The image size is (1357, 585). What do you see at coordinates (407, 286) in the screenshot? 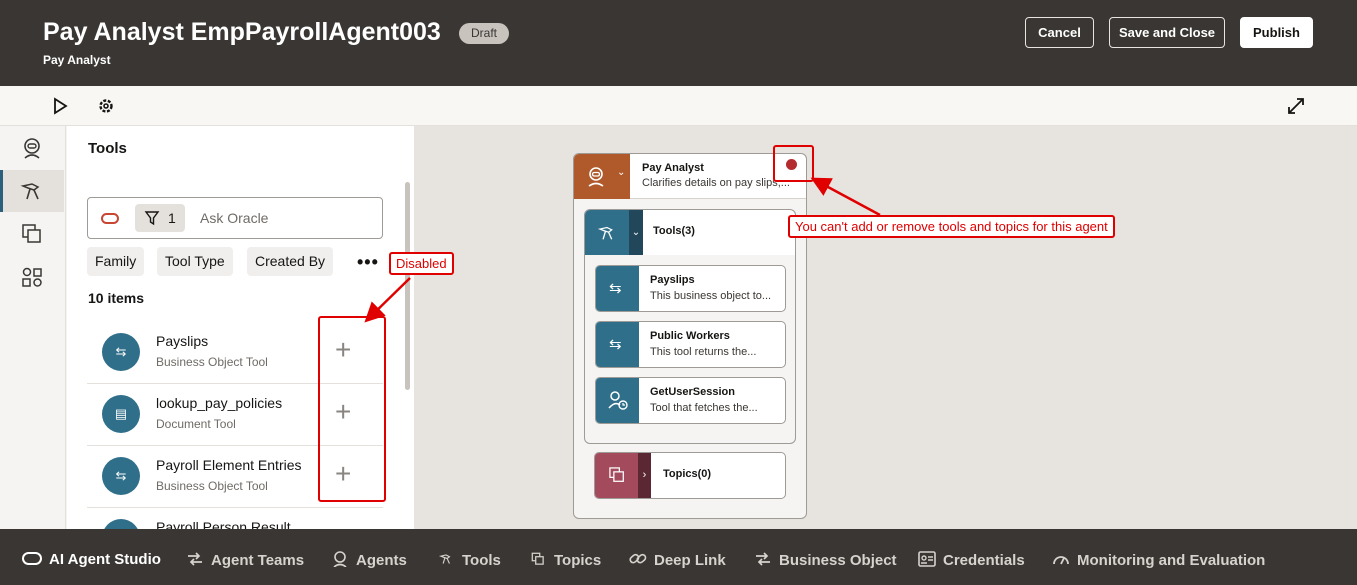
I see `scrollbar` at bounding box center [407, 286].